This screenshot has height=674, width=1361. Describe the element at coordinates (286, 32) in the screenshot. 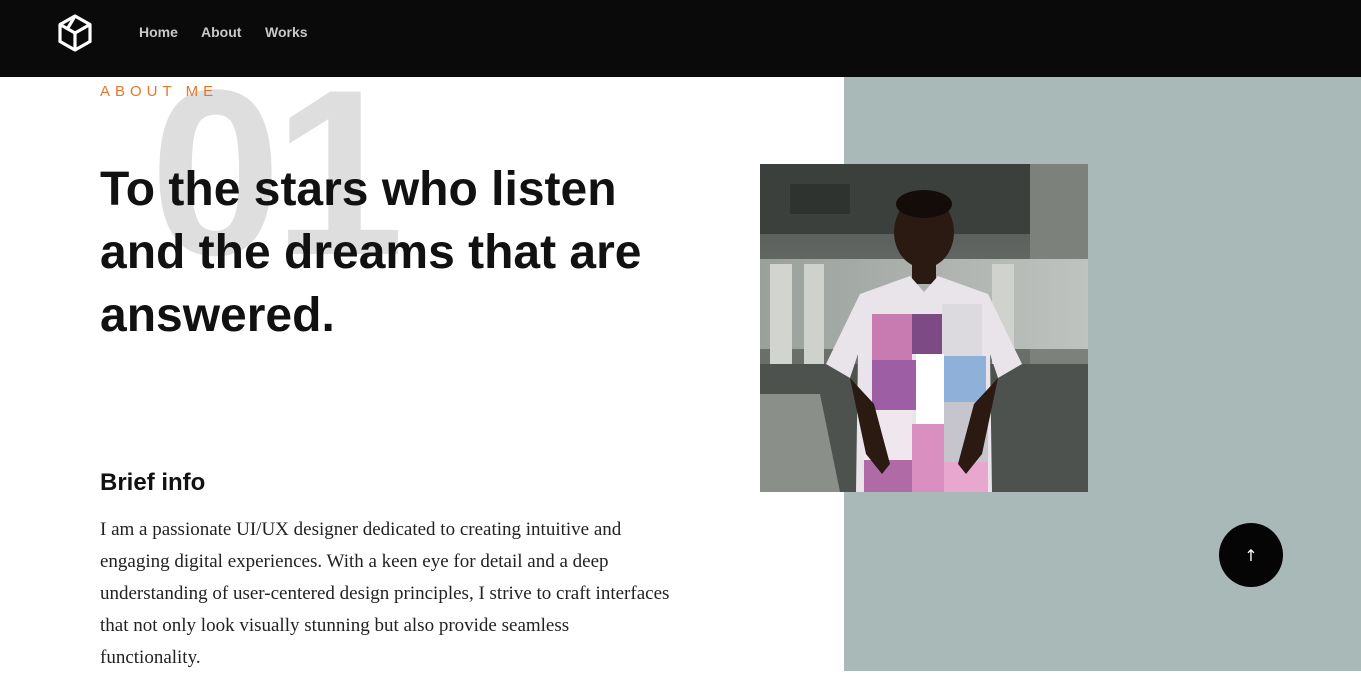

I see `nav-link-works: Works` at that location.